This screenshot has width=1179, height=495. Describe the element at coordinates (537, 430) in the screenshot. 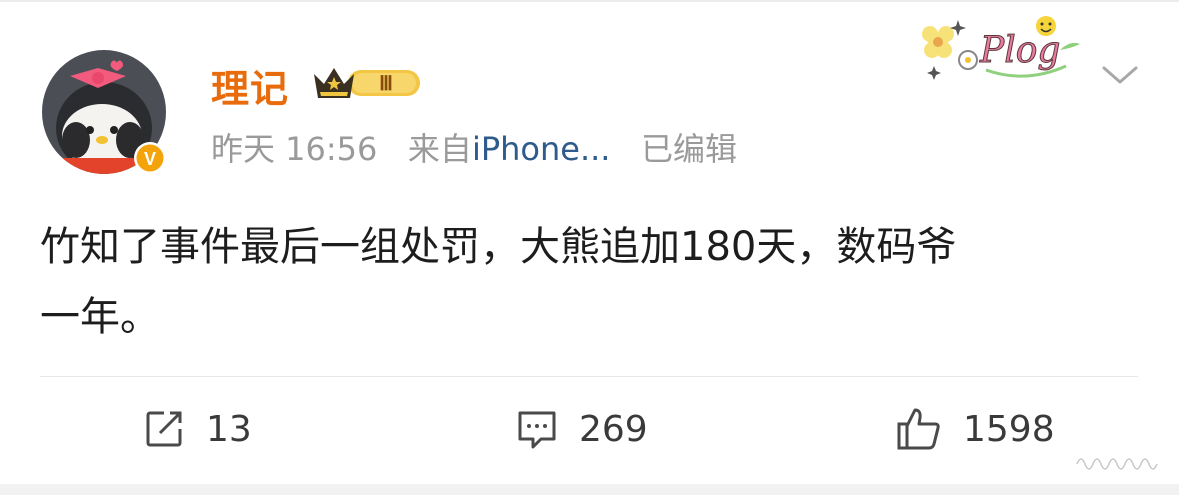

I see `comment-icon` at that location.